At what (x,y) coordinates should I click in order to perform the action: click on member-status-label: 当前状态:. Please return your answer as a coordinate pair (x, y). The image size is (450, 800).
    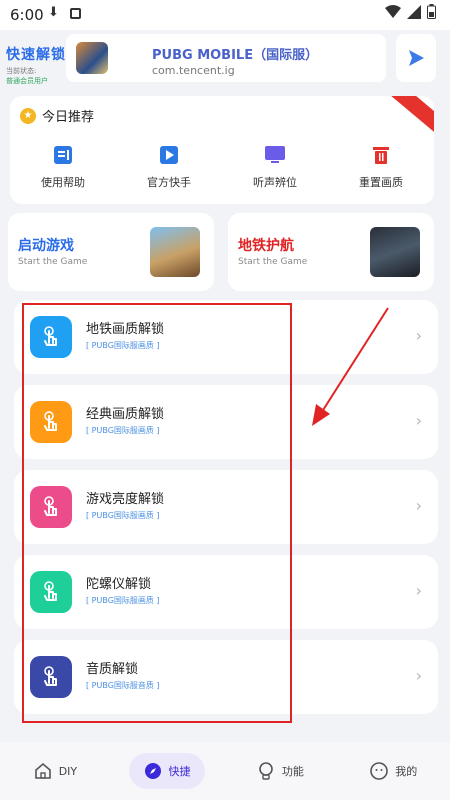
    Looking at the image, I should click on (21, 71).